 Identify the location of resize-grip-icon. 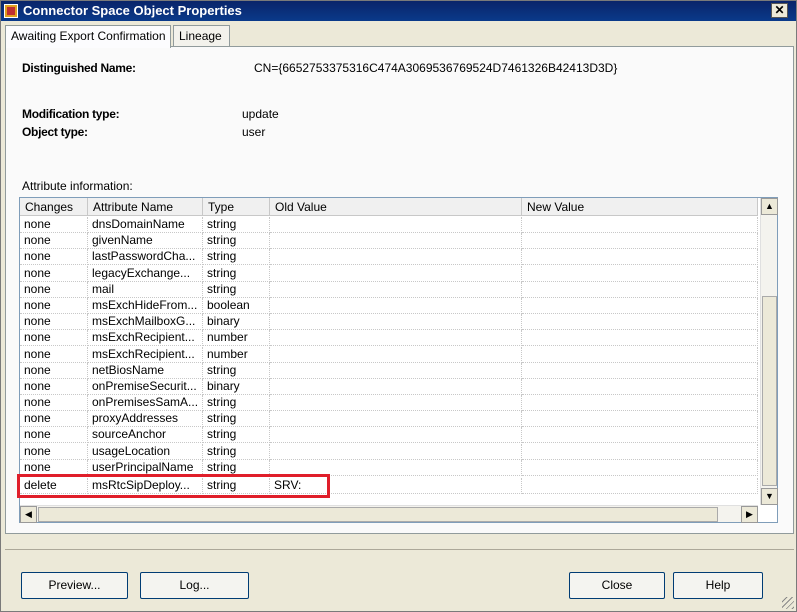
(788, 603).